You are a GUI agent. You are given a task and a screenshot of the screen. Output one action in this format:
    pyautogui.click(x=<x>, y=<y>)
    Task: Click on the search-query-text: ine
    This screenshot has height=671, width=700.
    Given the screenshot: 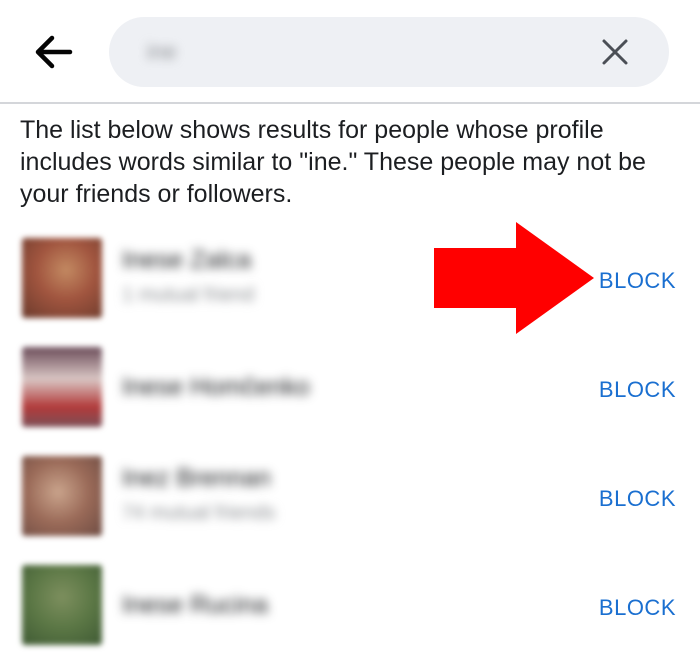 What is the action you would take?
    pyautogui.click(x=162, y=51)
    